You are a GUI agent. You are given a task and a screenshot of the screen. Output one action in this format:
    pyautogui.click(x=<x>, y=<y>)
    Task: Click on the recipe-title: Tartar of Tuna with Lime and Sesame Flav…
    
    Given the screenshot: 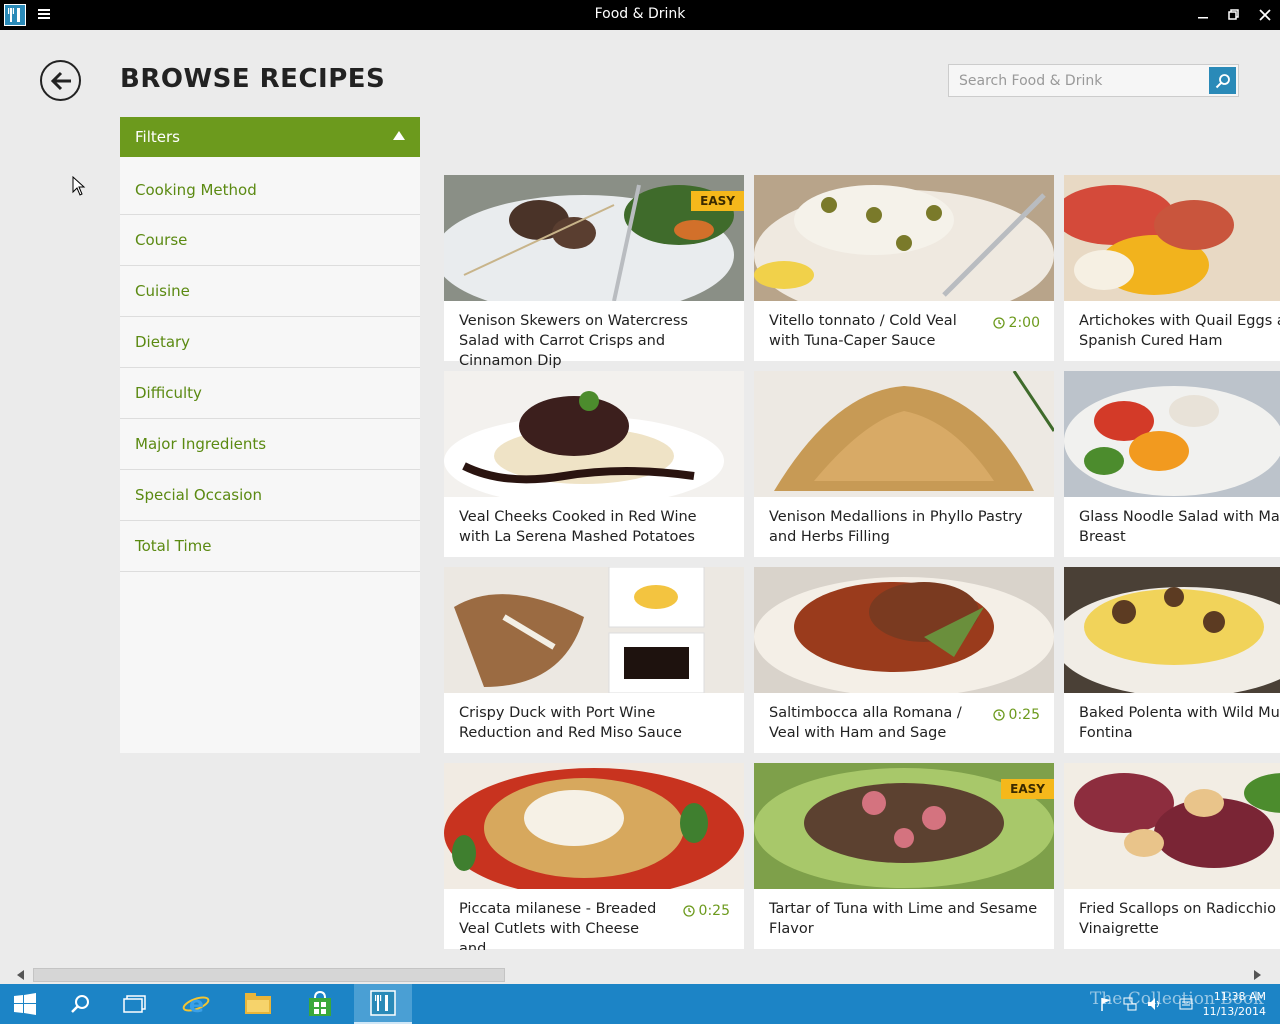 What is the action you would take?
    pyautogui.click(x=903, y=919)
    